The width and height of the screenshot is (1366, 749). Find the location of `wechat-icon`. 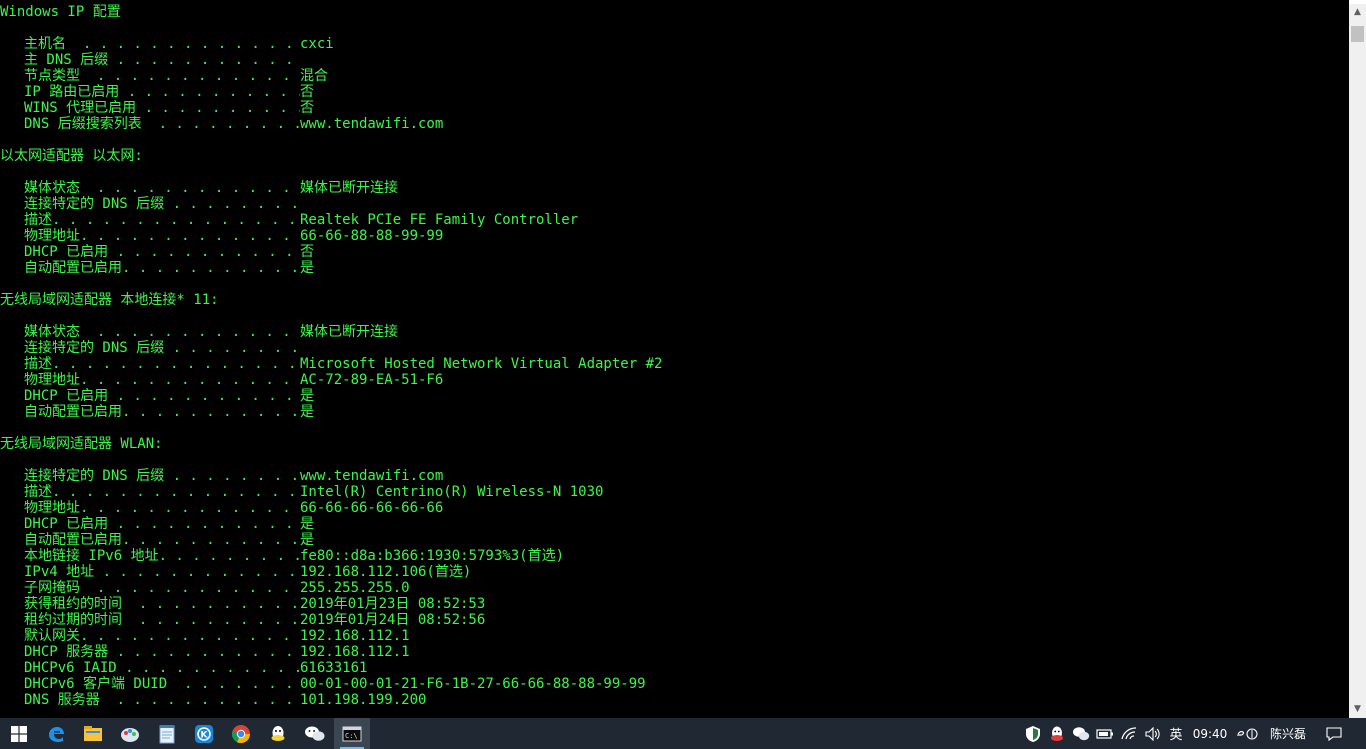

wechat-icon is located at coordinates (315, 733).